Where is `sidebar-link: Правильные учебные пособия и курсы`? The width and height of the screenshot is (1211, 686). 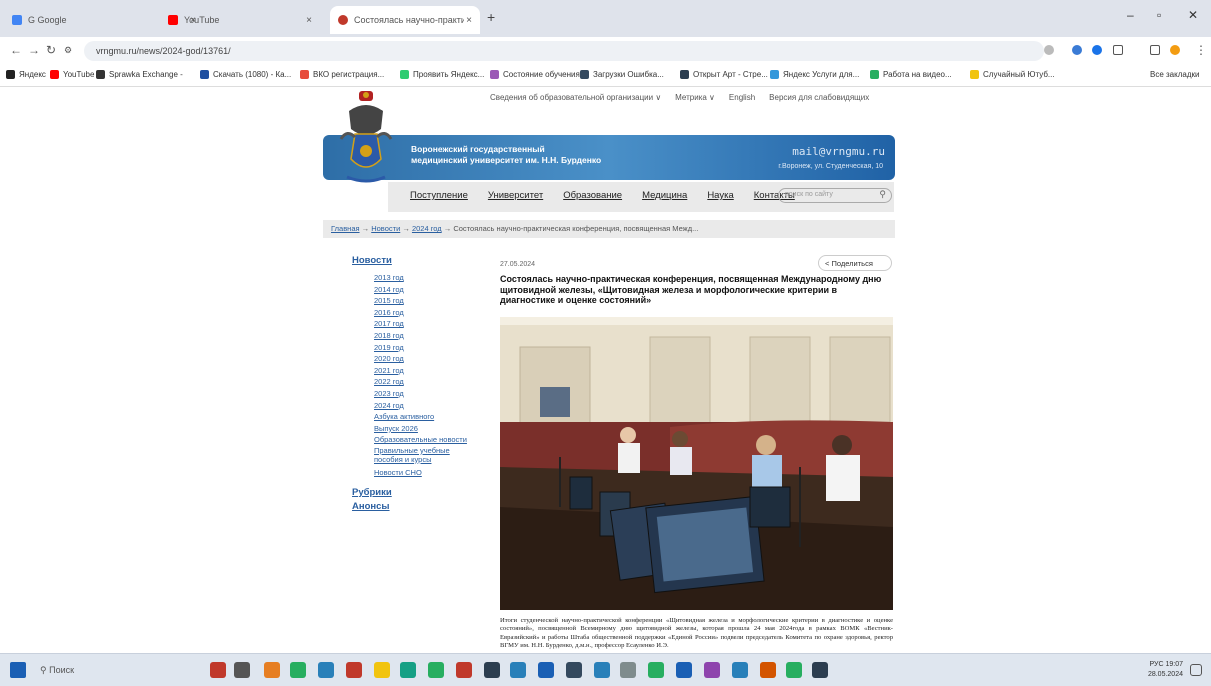
sidebar-link: Правильные учебные пособия и курсы is located at coordinates (419, 455).